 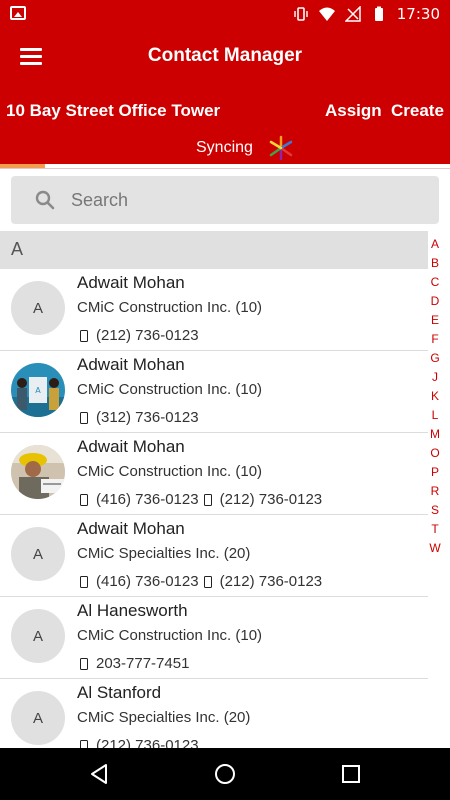 What do you see at coordinates (418, 14) in the screenshot?
I see `status-time: 17:30` at bounding box center [418, 14].